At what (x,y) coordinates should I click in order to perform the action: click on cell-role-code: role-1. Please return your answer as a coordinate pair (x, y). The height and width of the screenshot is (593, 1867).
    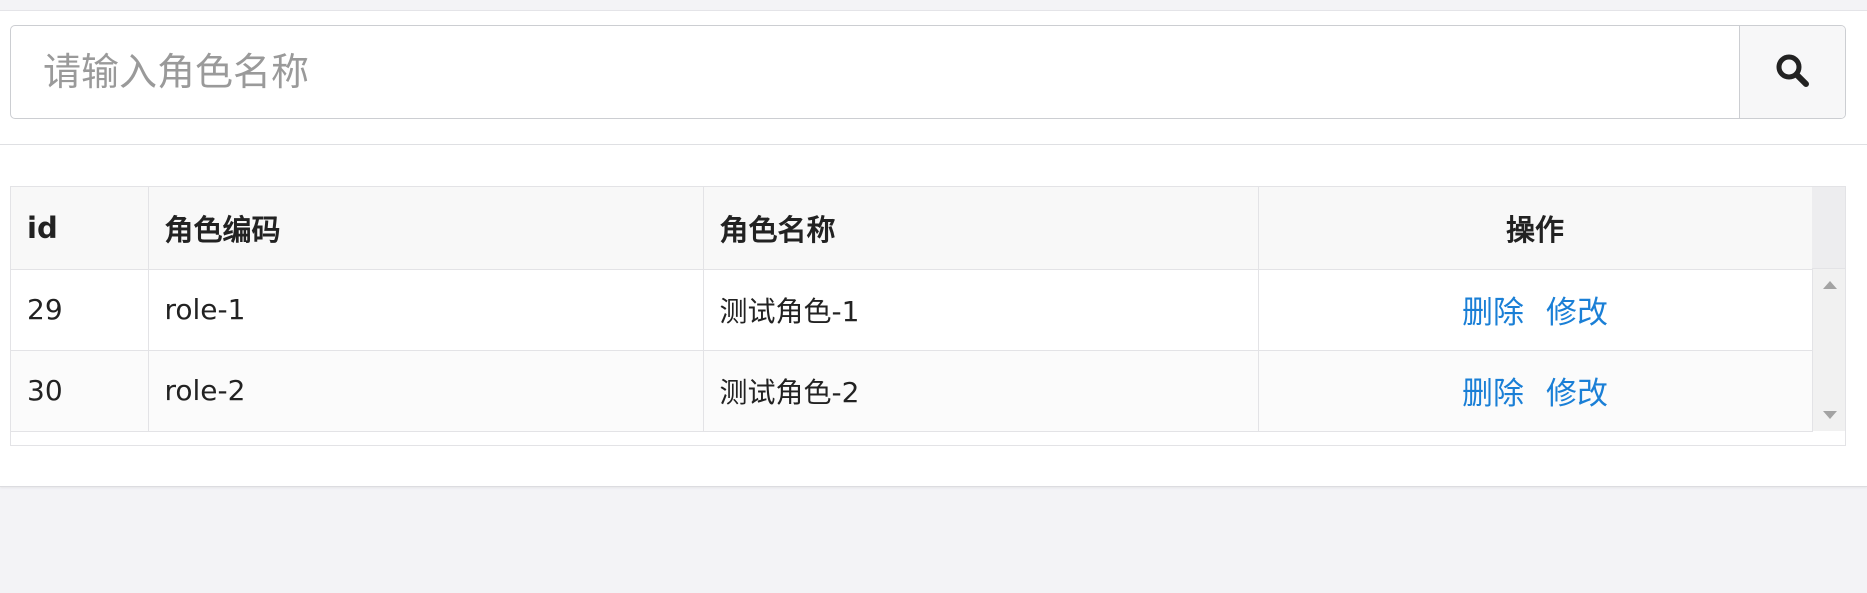
    Looking at the image, I should click on (426, 310).